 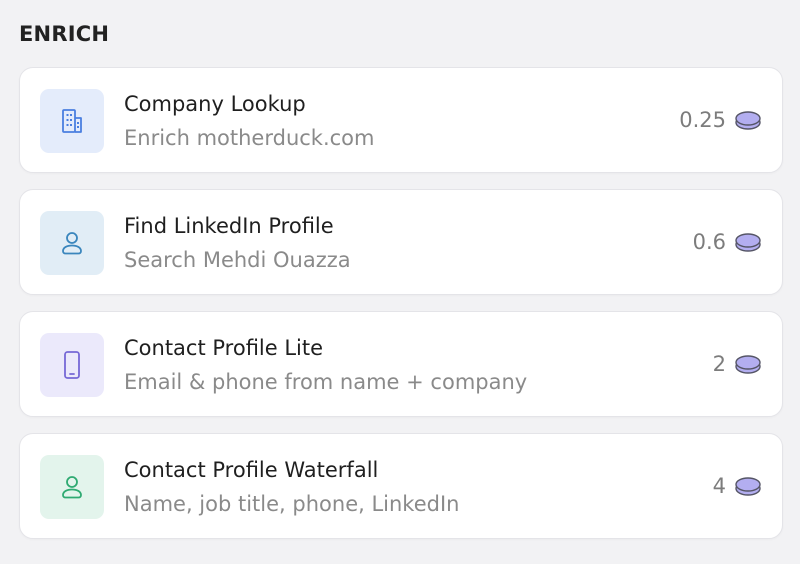 What do you see at coordinates (326, 382) in the screenshot?
I see `card-subtitle: Email & phone from name + company` at bounding box center [326, 382].